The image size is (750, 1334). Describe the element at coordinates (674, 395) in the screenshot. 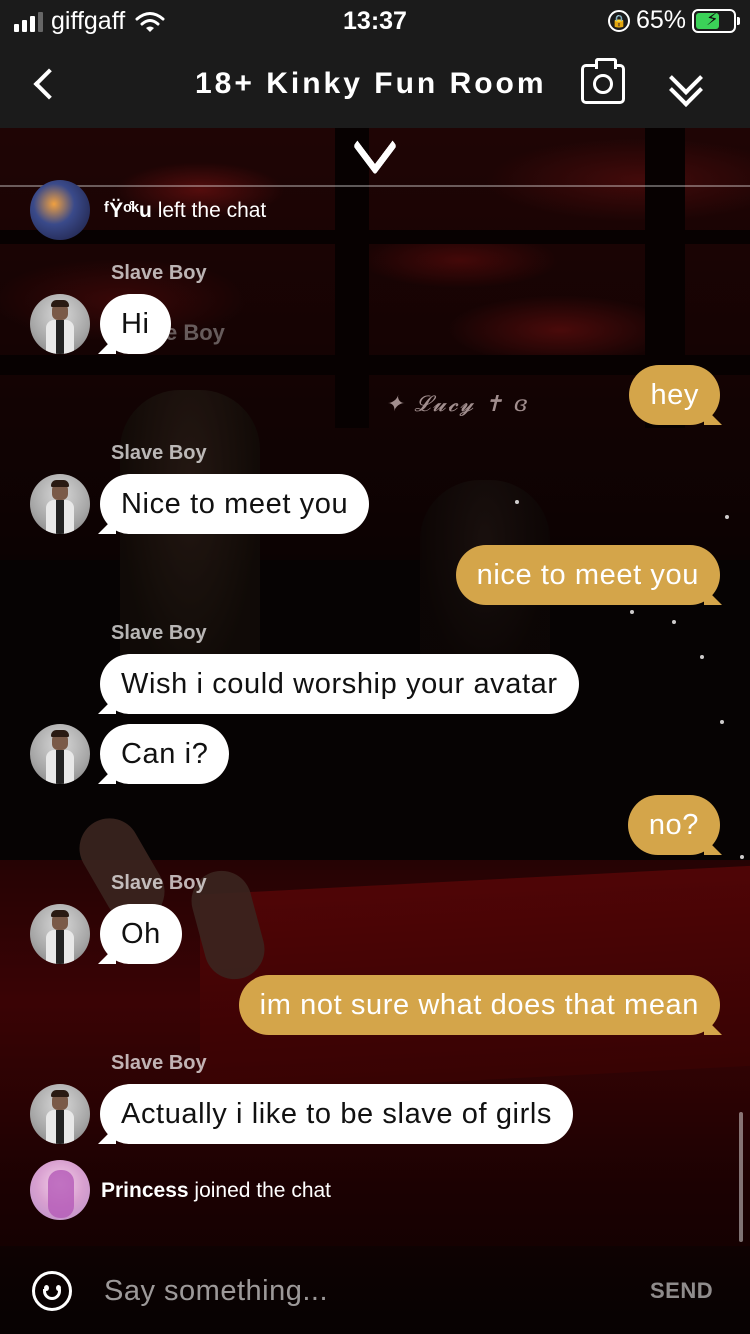

I see `message-bubble-outgoing: hey` at that location.